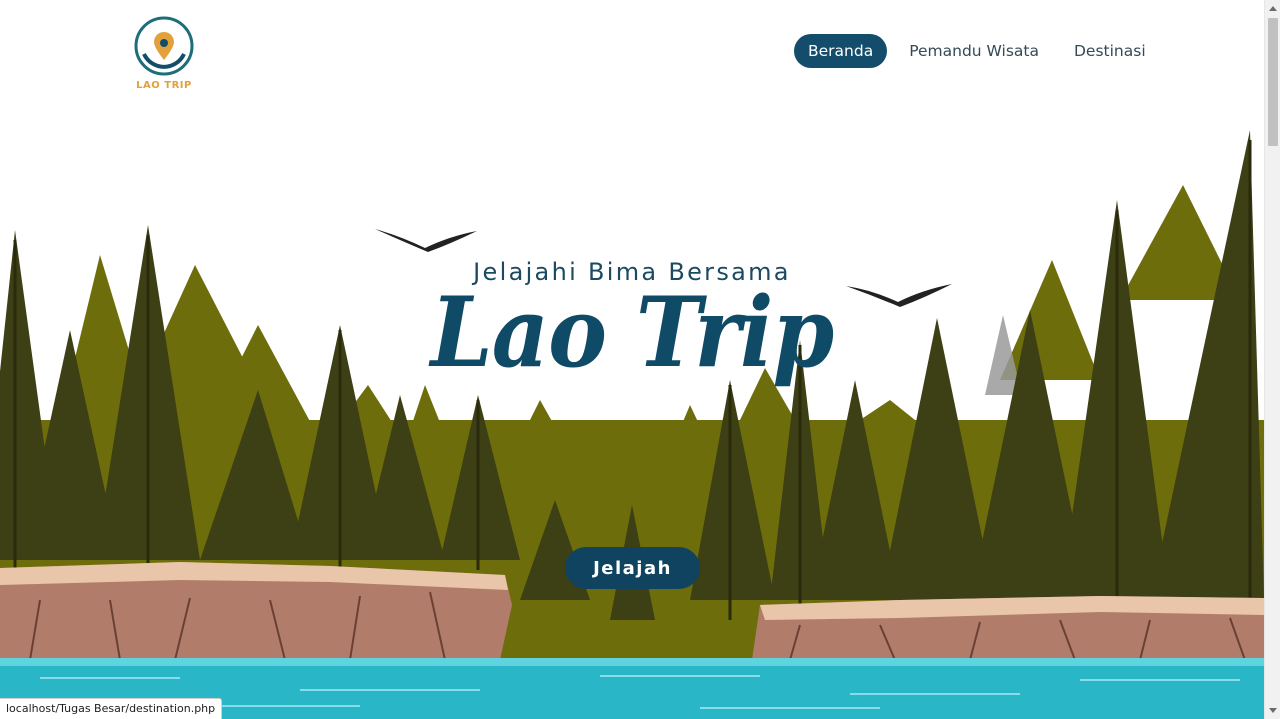 The height and width of the screenshot is (719, 1280). Describe the element at coordinates (164, 85) in the screenshot. I see `brand-logo-text: LAO TRIP` at that location.